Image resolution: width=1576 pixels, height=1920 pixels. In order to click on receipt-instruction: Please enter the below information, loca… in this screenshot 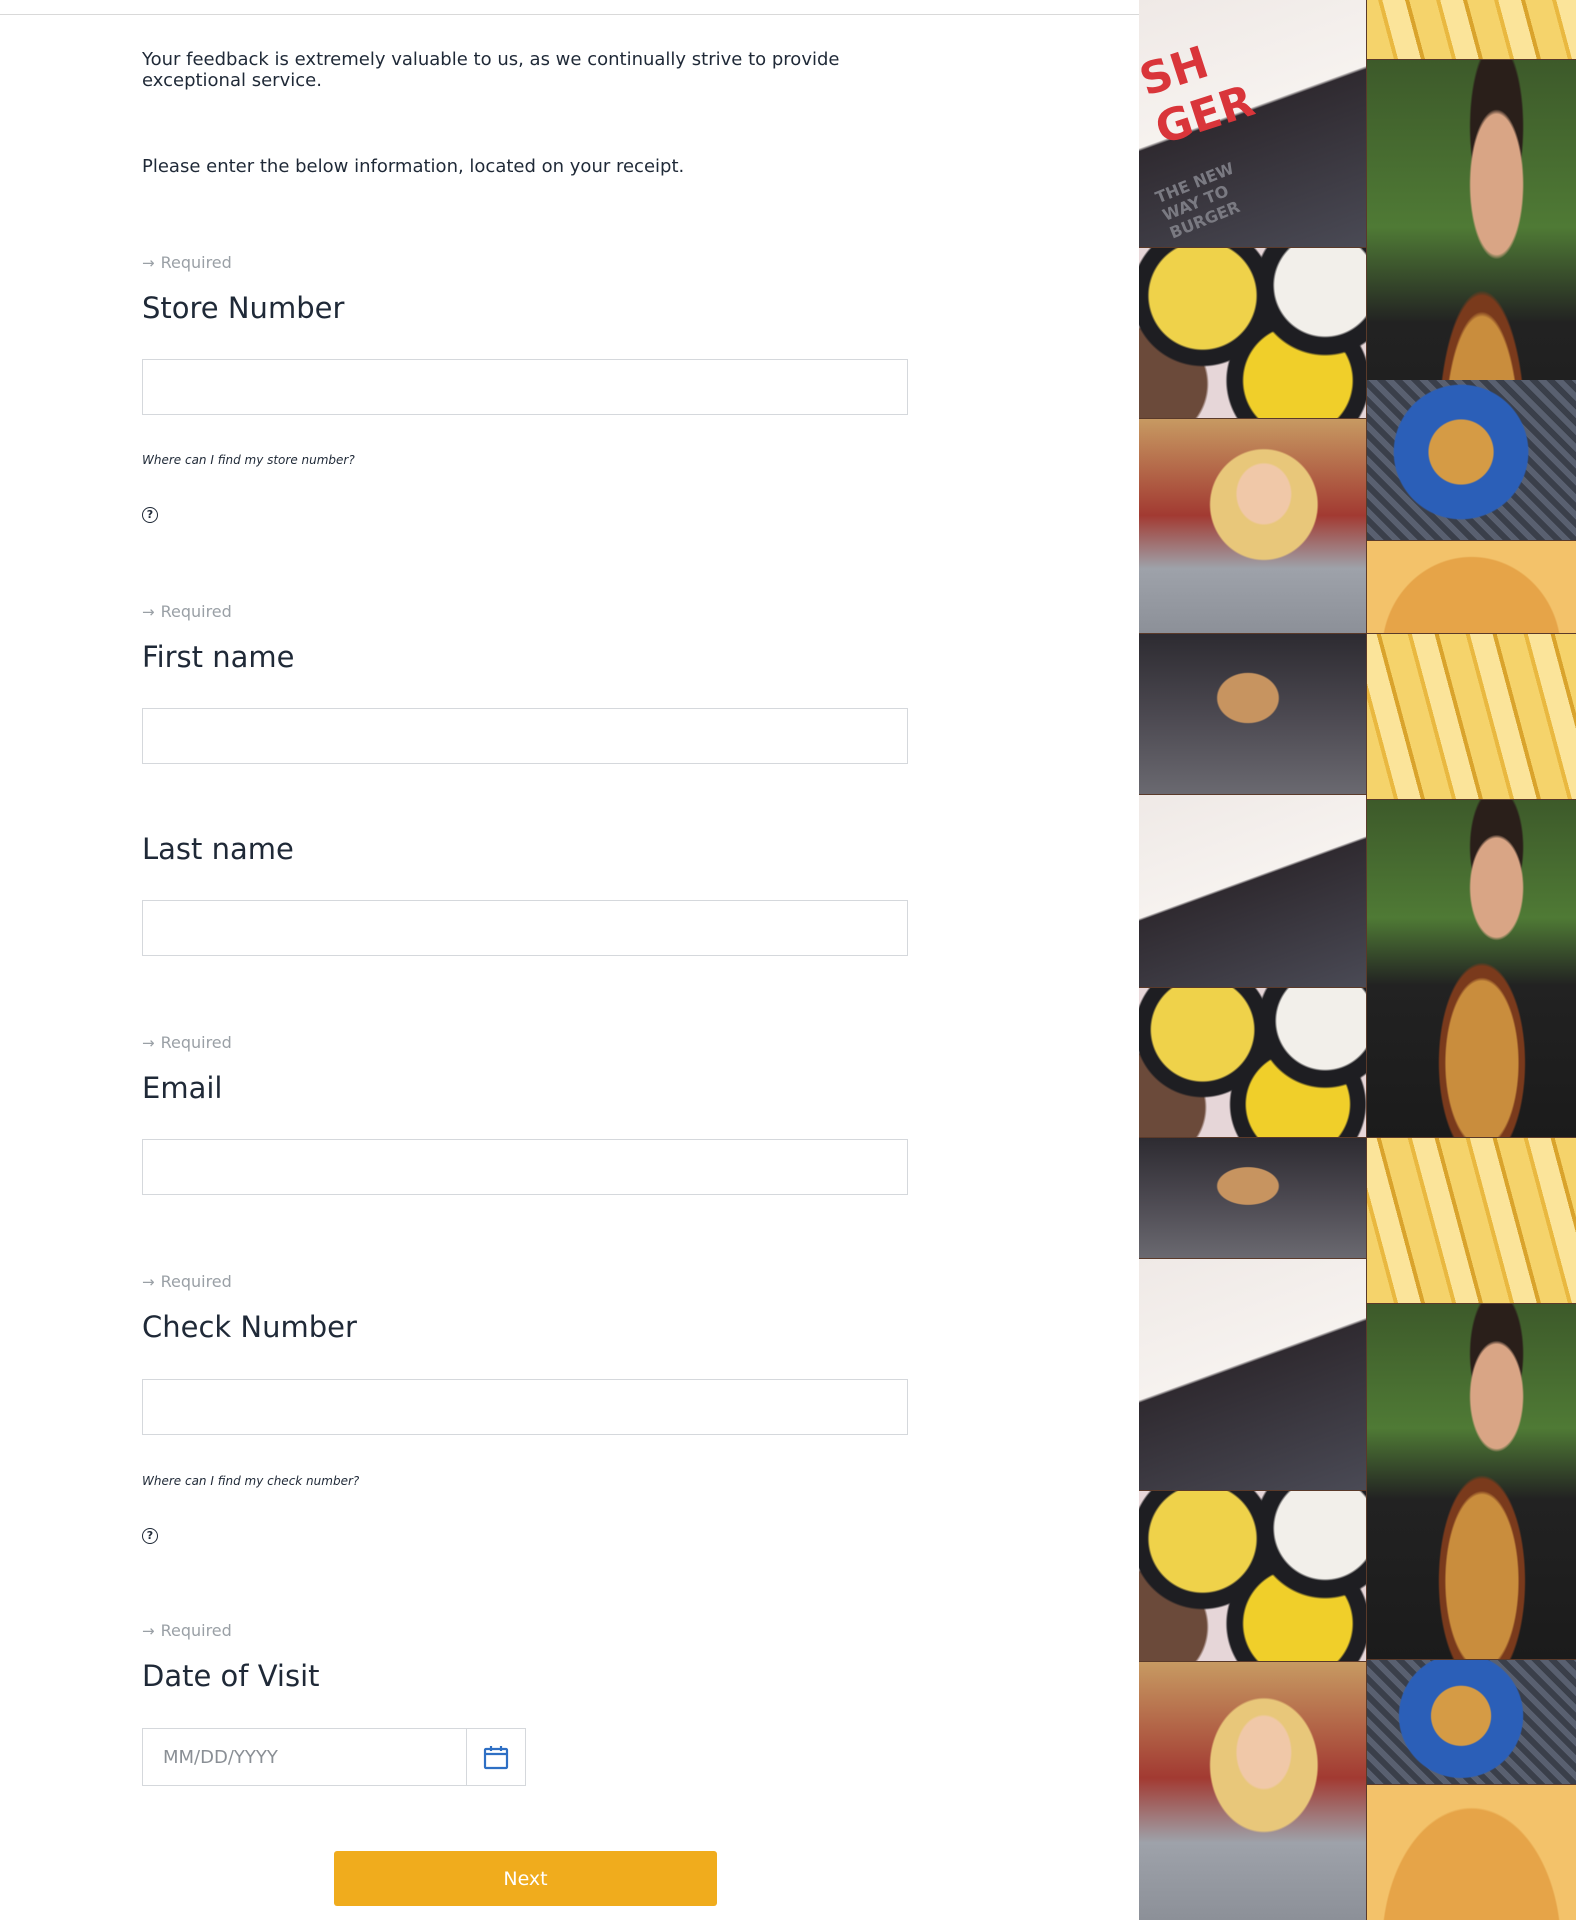, I will do `click(413, 166)`.